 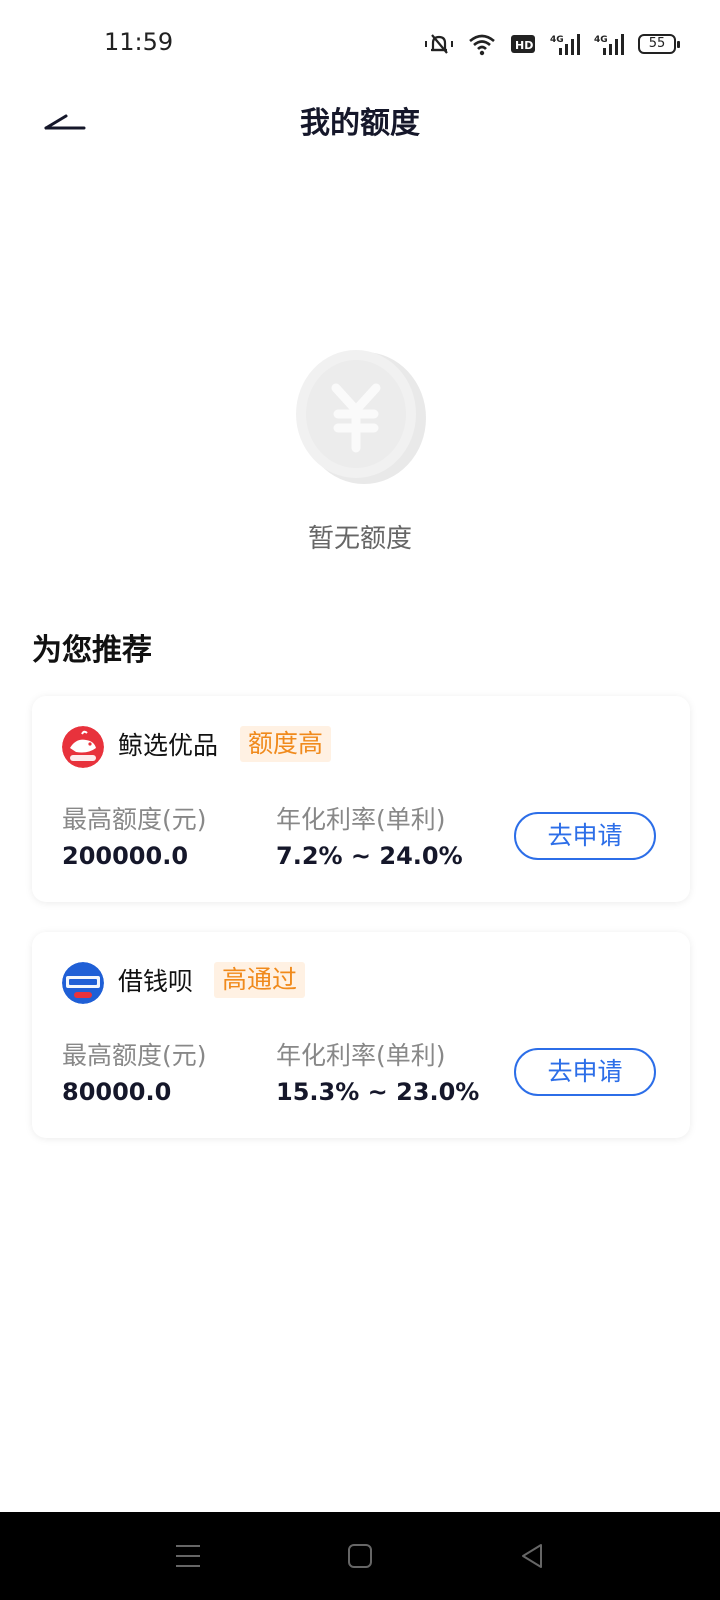 What do you see at coordinates (369, 856) in the screenshot?
I see `rate-value: 7.2% ~ 24.0%` at bounding box center [369, 856].